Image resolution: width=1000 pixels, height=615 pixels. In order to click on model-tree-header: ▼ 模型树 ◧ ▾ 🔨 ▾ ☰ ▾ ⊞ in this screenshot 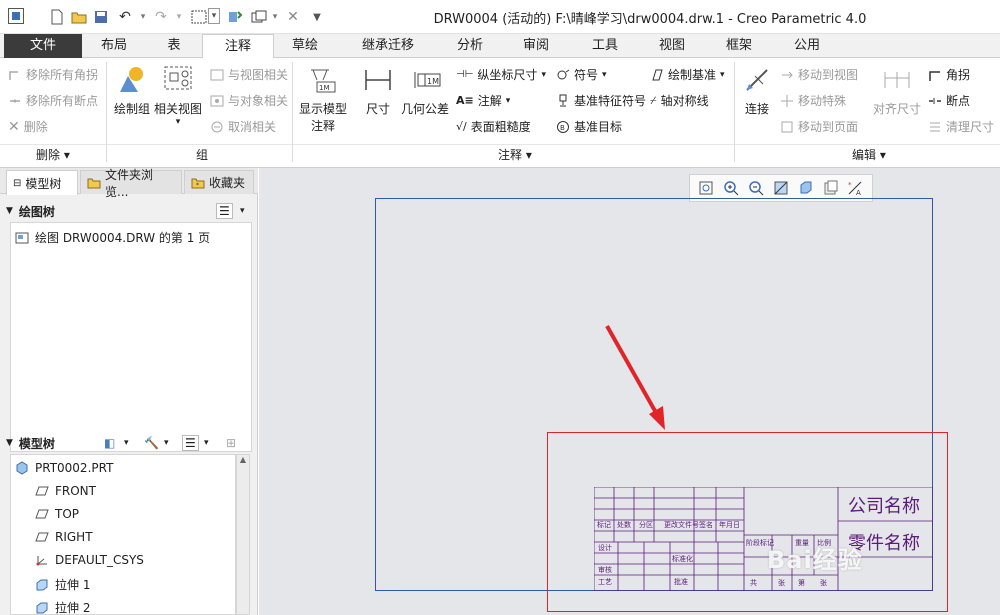, I will do `click(129, 443)`.